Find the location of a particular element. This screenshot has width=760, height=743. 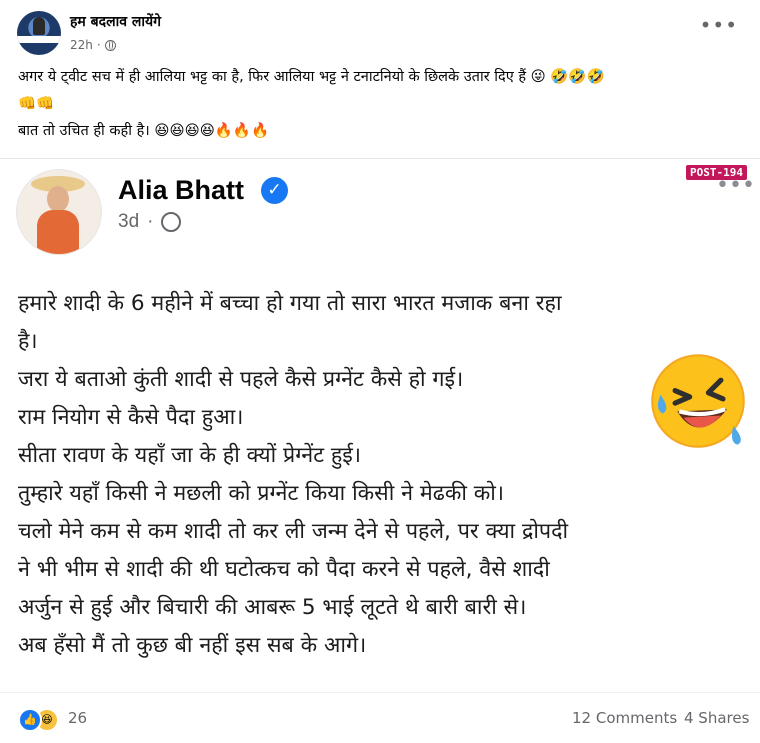

page-name: हम बदलाव लायेंगे is located at coordinates (115, 21).